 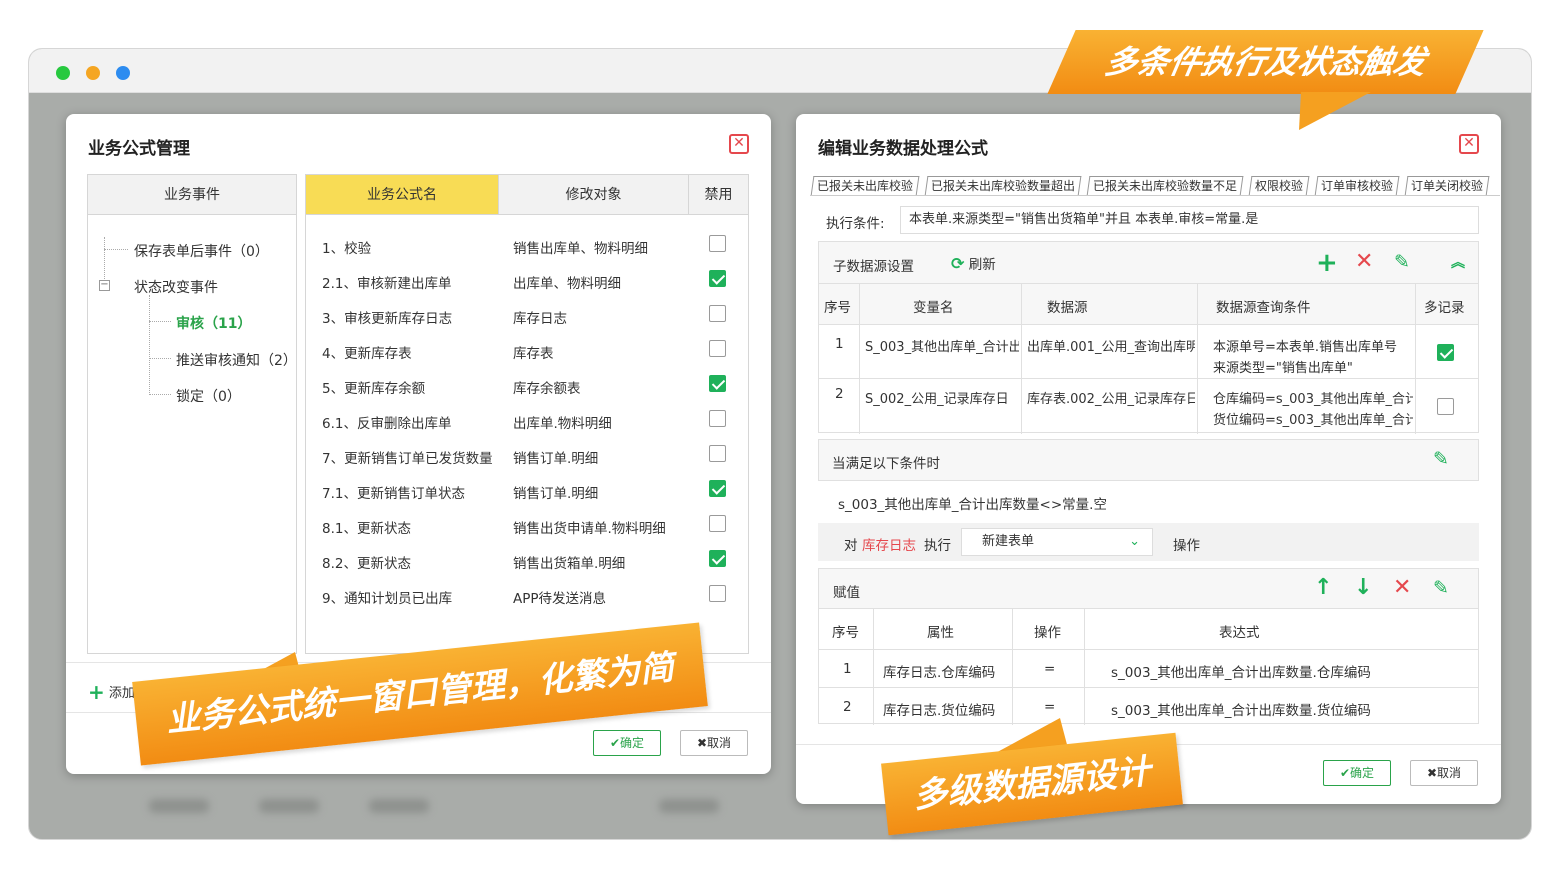 What do you see at coordinates (201, 251) in the screenshot?
I see `tree-item-save: 保存表单后事件（0）` at bounding box center [201, 251].